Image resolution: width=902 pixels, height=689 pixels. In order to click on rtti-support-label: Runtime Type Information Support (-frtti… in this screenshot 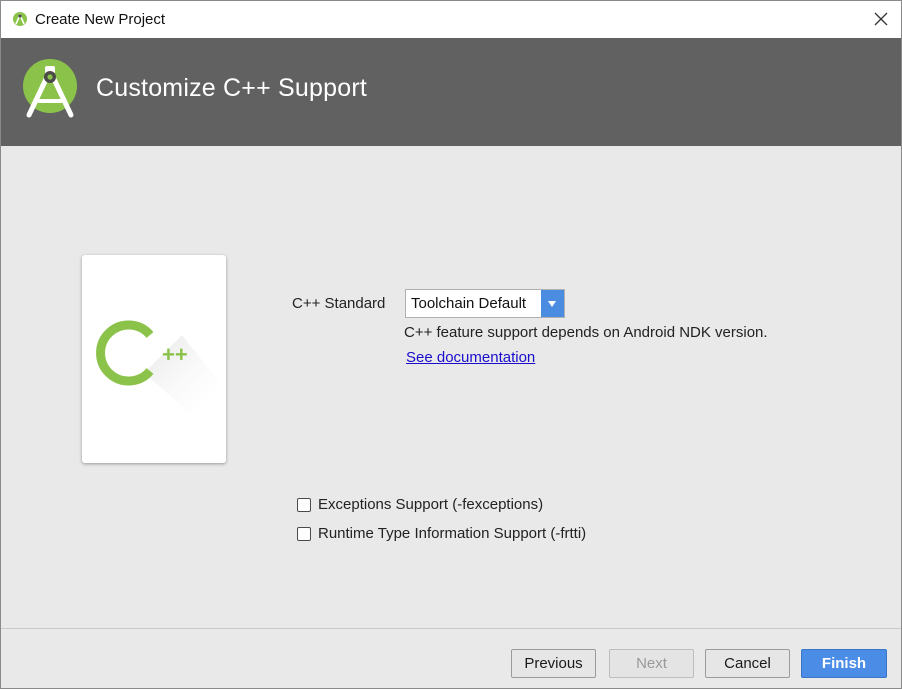, I will do `click(452, 533)`.